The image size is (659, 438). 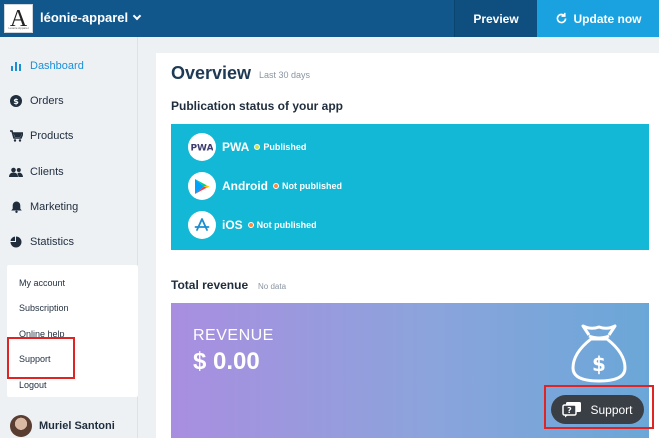 What do you see at coordinates (77, 426) in the screenshot?
I see `user-name: Muriel Santoni` at bounding box center [77, 426].